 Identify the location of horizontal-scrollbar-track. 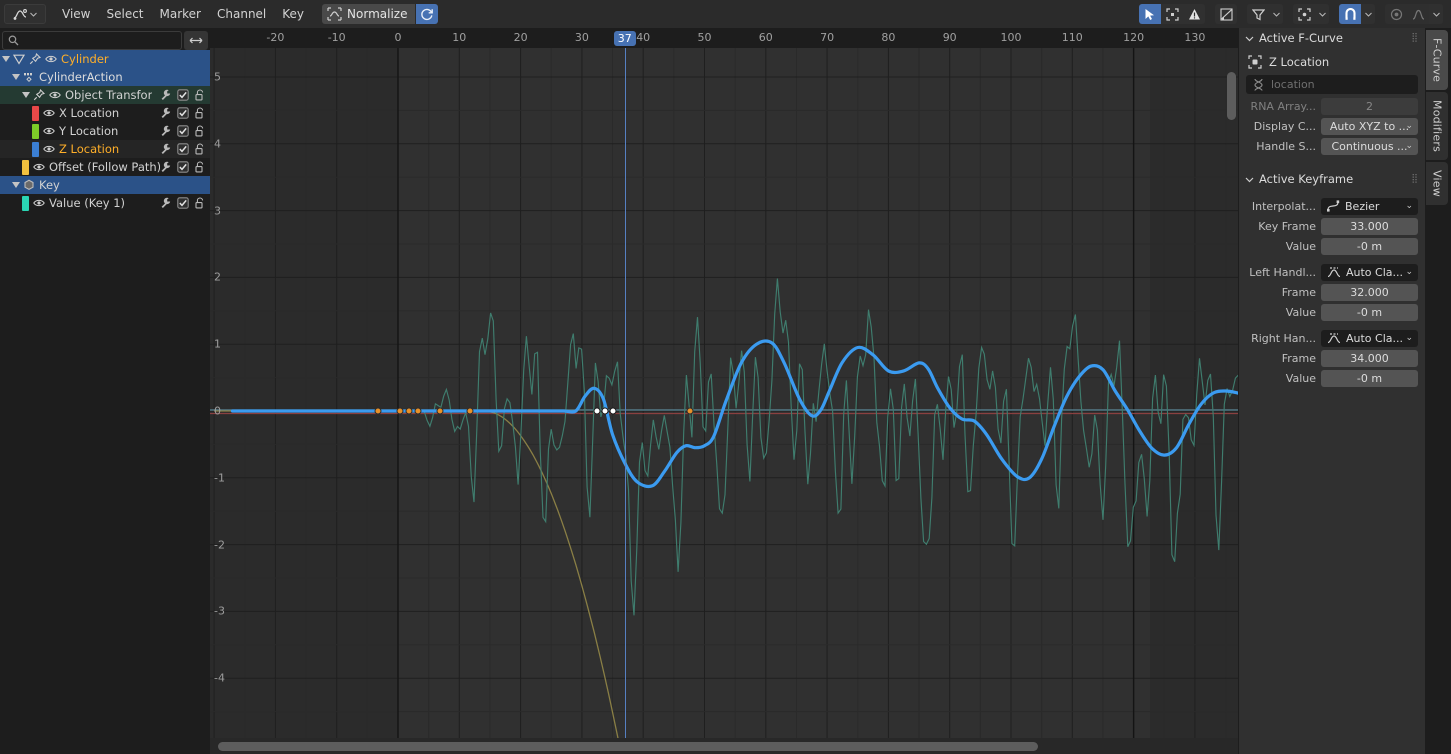
(724, 746).